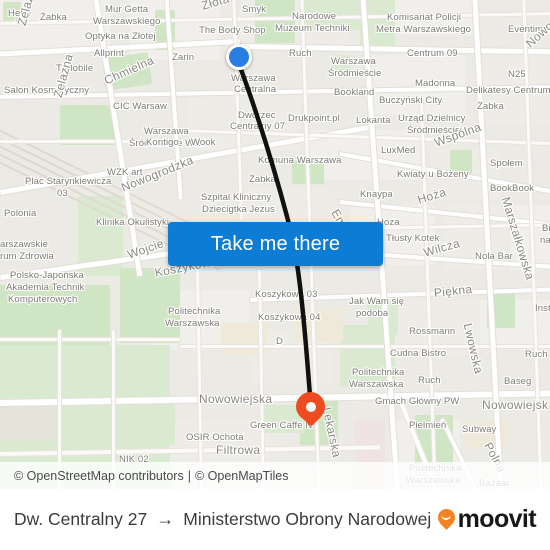 This screenshot has width=550, height=550. I want to click on map-label: rum Zdrowia, so click(27, 256).